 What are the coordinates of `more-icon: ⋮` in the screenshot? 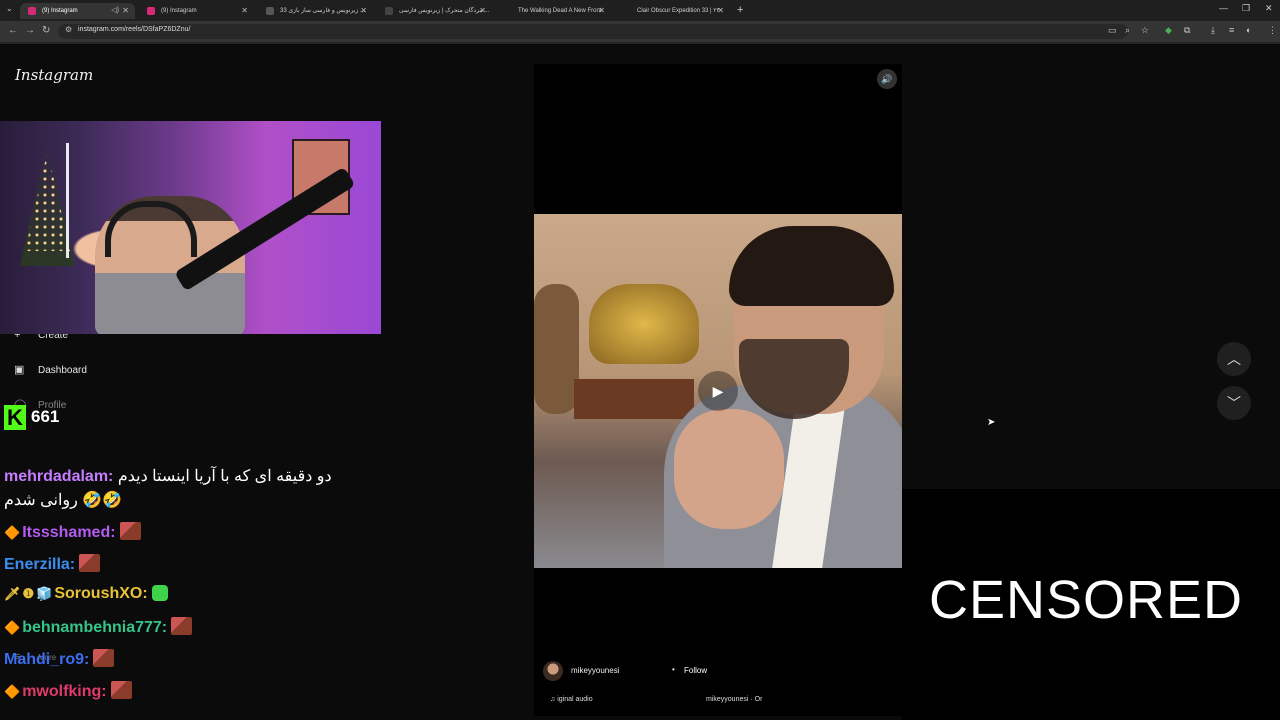 It's located at (1272, 30).